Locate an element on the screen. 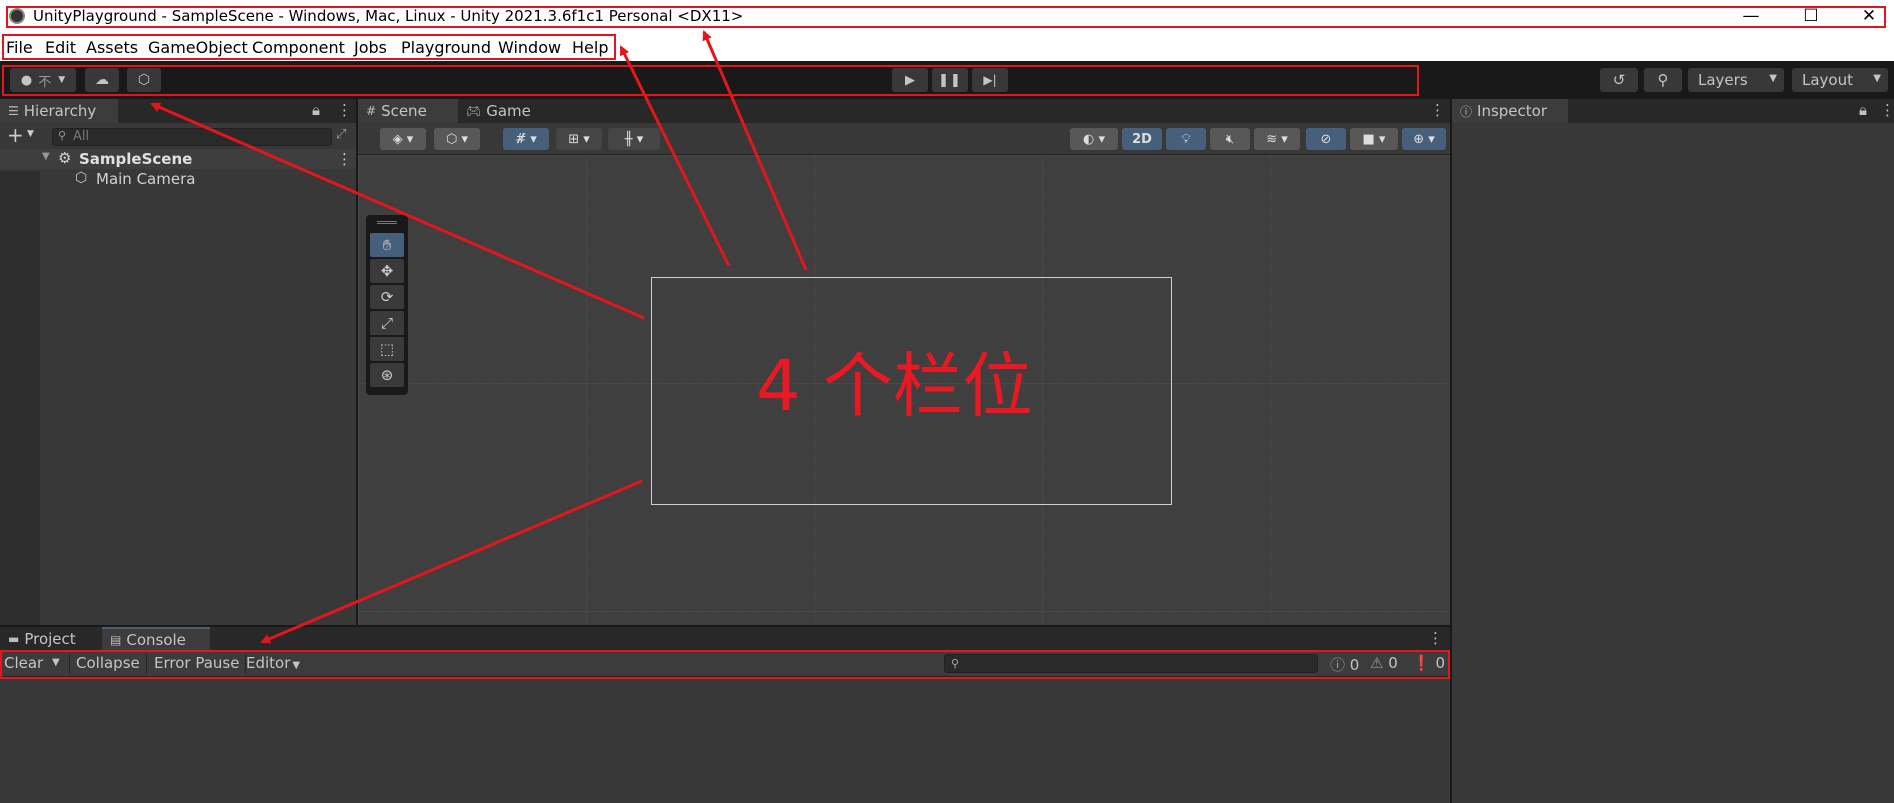 This screenshot has height=803, width=1894. render-mode-dropdown: ⬡ ▾ is located at coordinates (457, 139).